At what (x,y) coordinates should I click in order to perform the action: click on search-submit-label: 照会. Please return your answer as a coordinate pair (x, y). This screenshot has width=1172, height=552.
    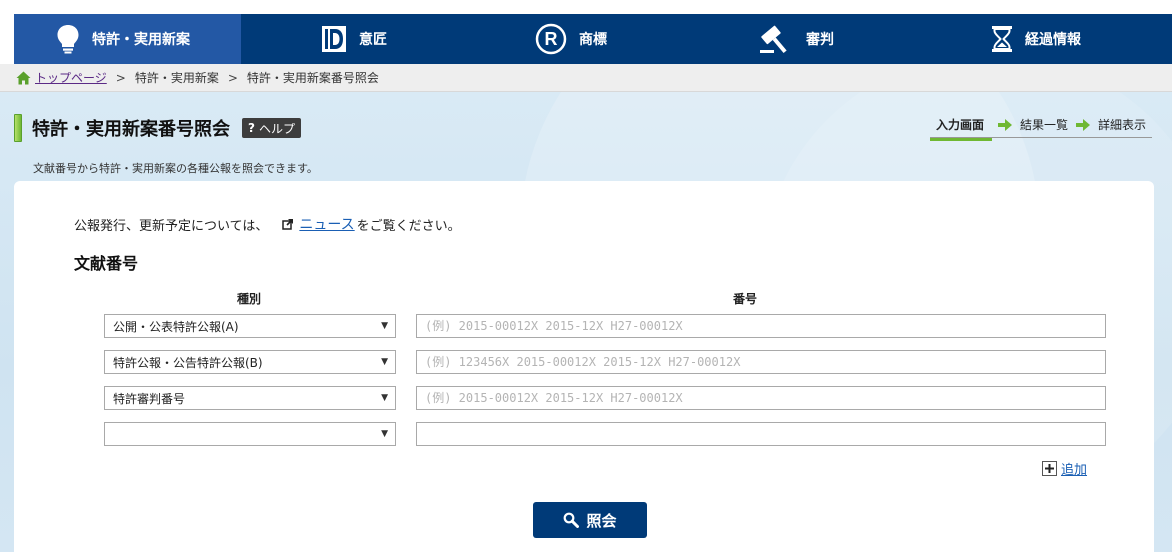
    Looking at the image, I should click on (601, 520).